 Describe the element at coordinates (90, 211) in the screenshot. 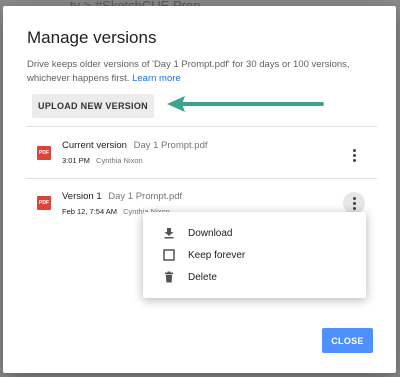

I see `version-time: Feb 12, 7:54 AM` at that location.